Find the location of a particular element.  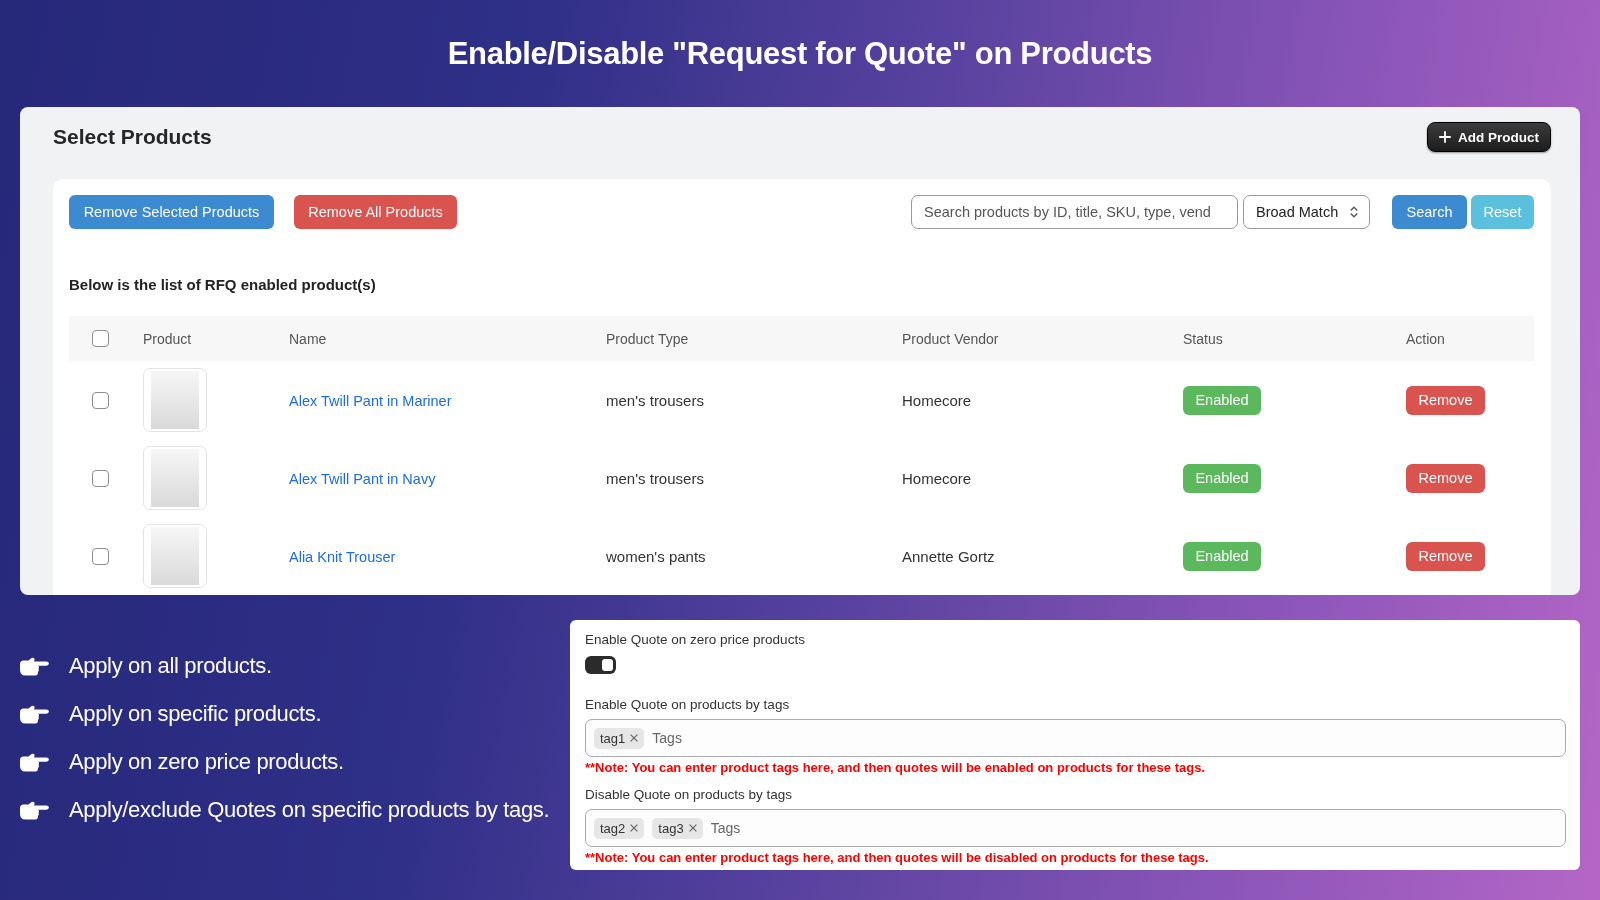

field-label: Disable Quote on products by tags is located at coordinates (689, 795).